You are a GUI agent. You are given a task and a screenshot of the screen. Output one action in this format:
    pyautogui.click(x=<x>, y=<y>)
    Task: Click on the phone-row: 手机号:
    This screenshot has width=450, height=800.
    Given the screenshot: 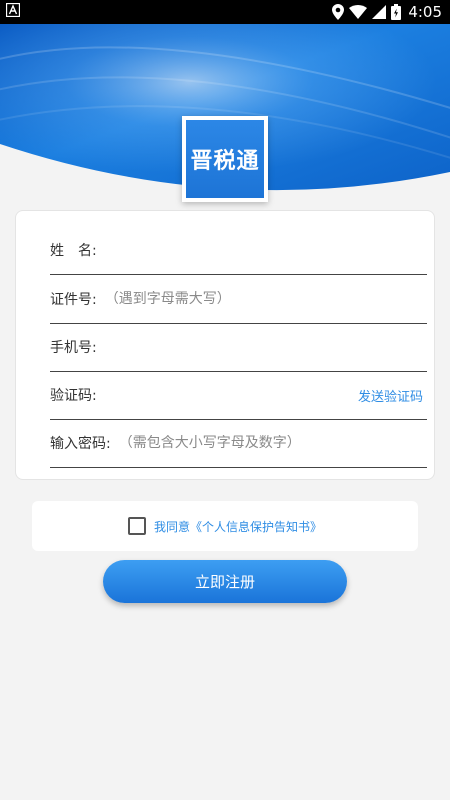 What is the action you would take?
    pyautogui.click(x=238, y=347)
    